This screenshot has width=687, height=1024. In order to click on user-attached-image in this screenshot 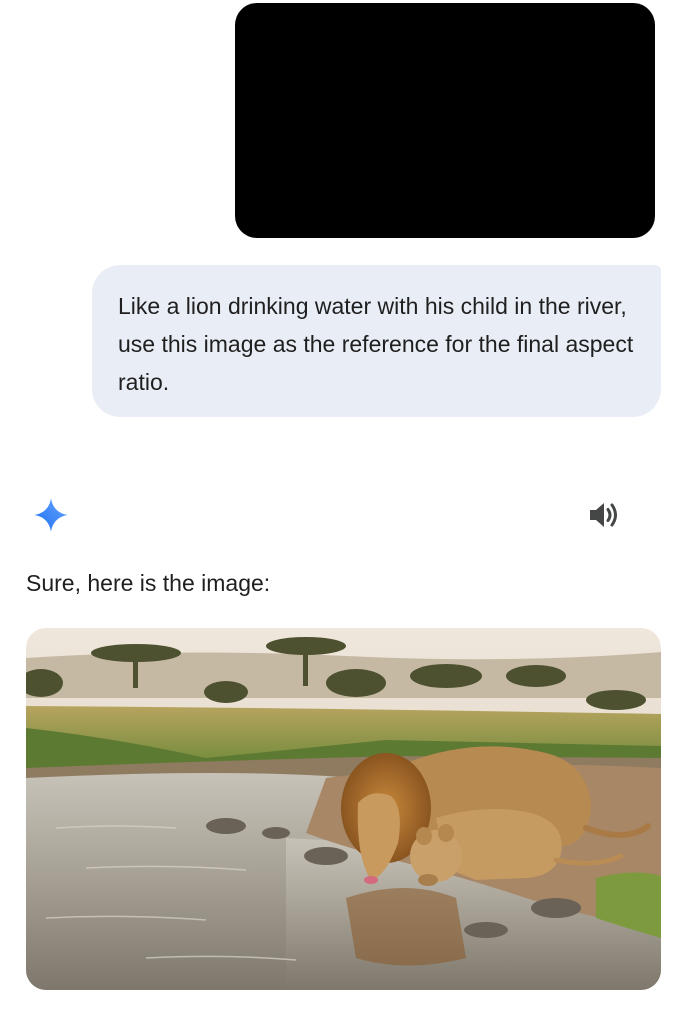, I will do `click(445, 120)`.